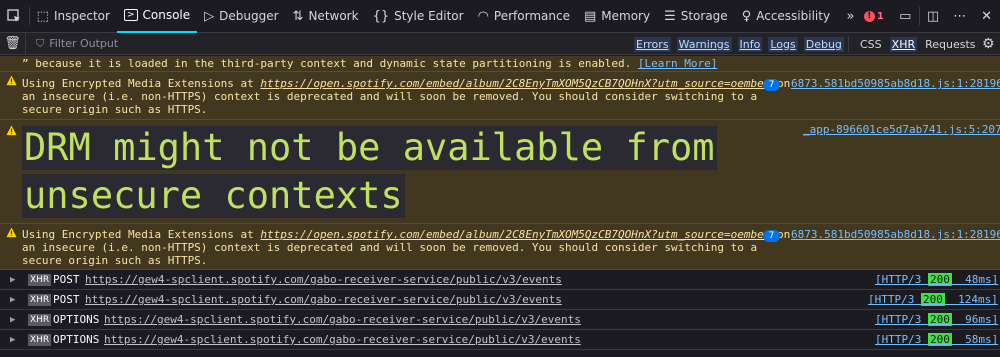  What do you see at coordinates (823, 44) in the screenshot?
I see `filter-debug-button: Debug` at bounding box center [823, 44].